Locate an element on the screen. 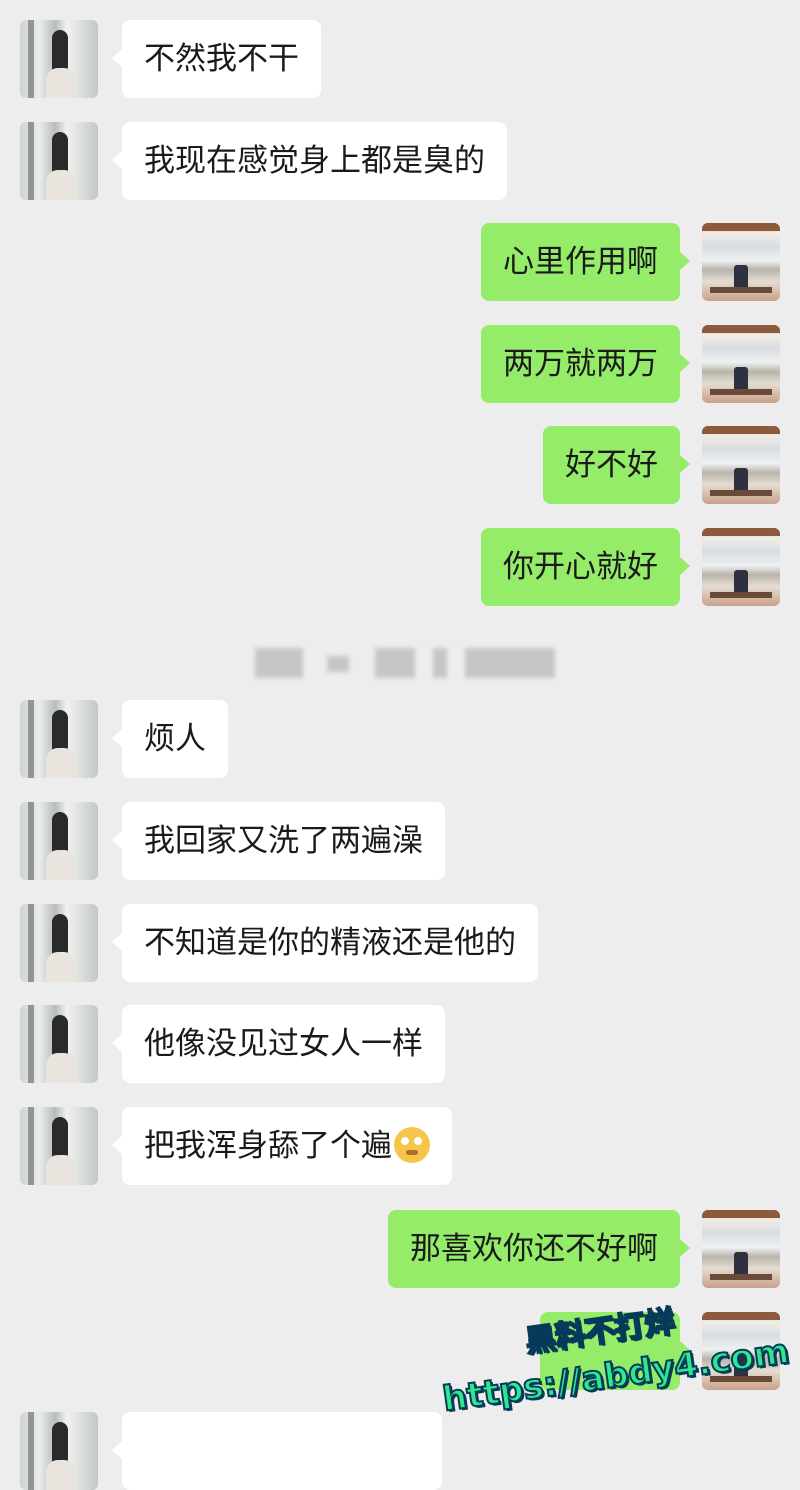 Image resolution: width=800 pixels, height=1490 pixels. received-message-bubble: 他像没见过女人一样 is located at coordinates (278, 1044).